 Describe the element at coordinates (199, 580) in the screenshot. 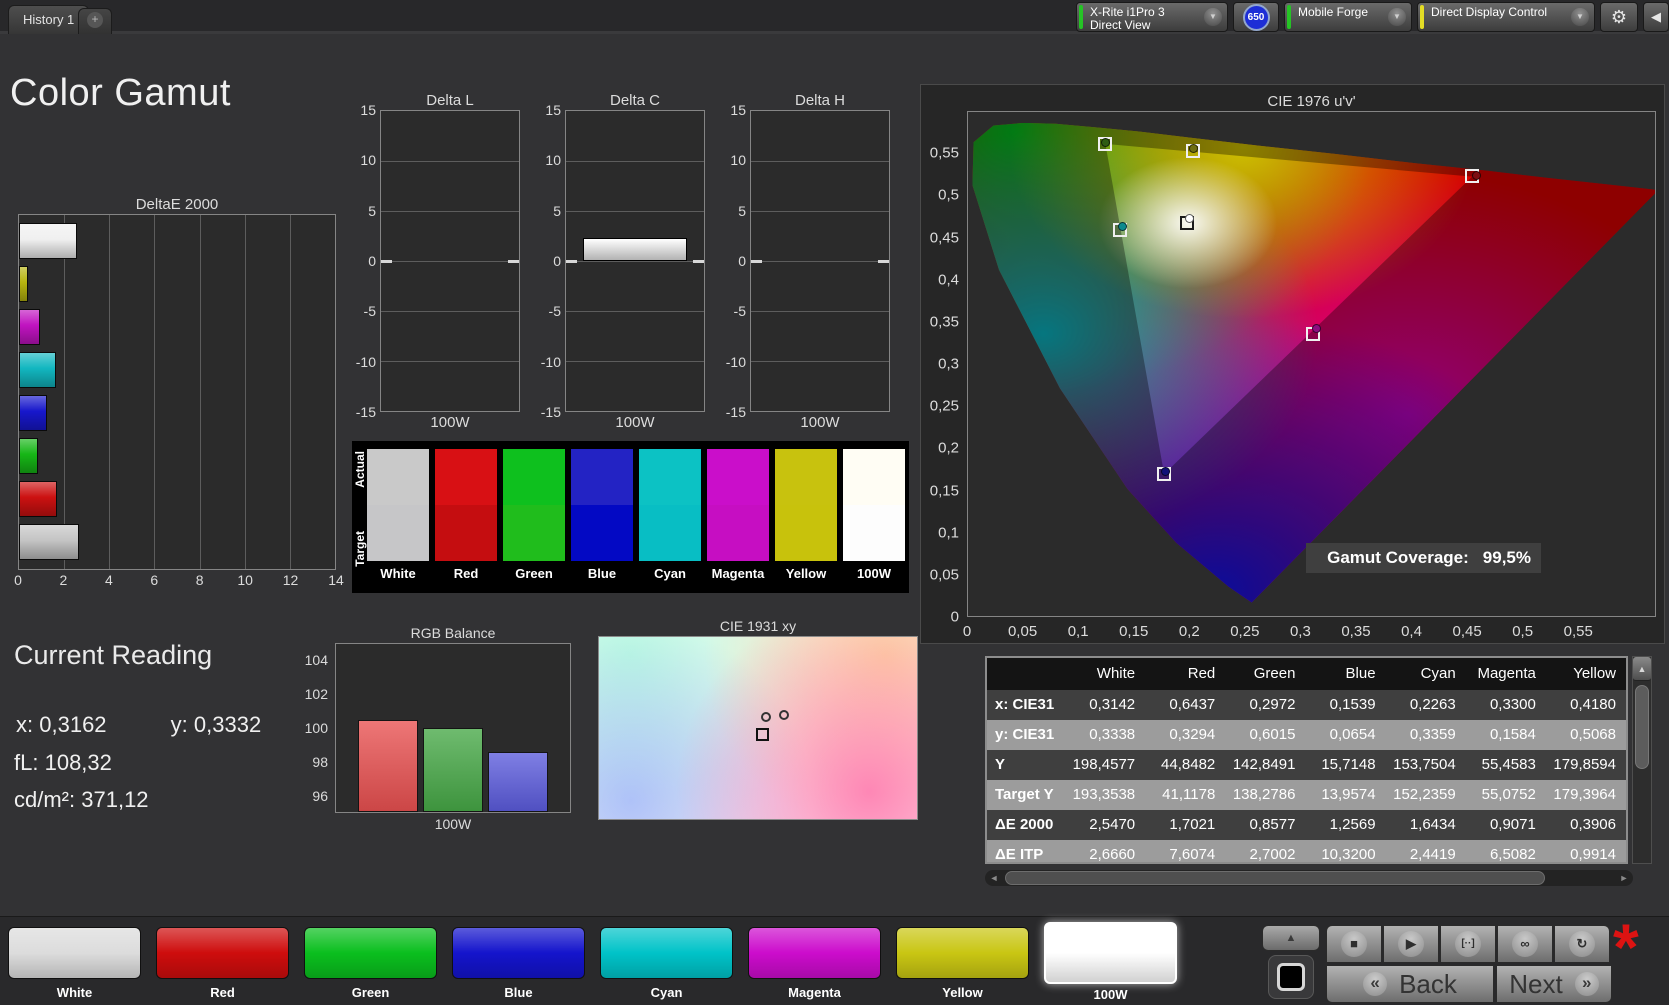

I see `x-tick-label: 8` at that location.